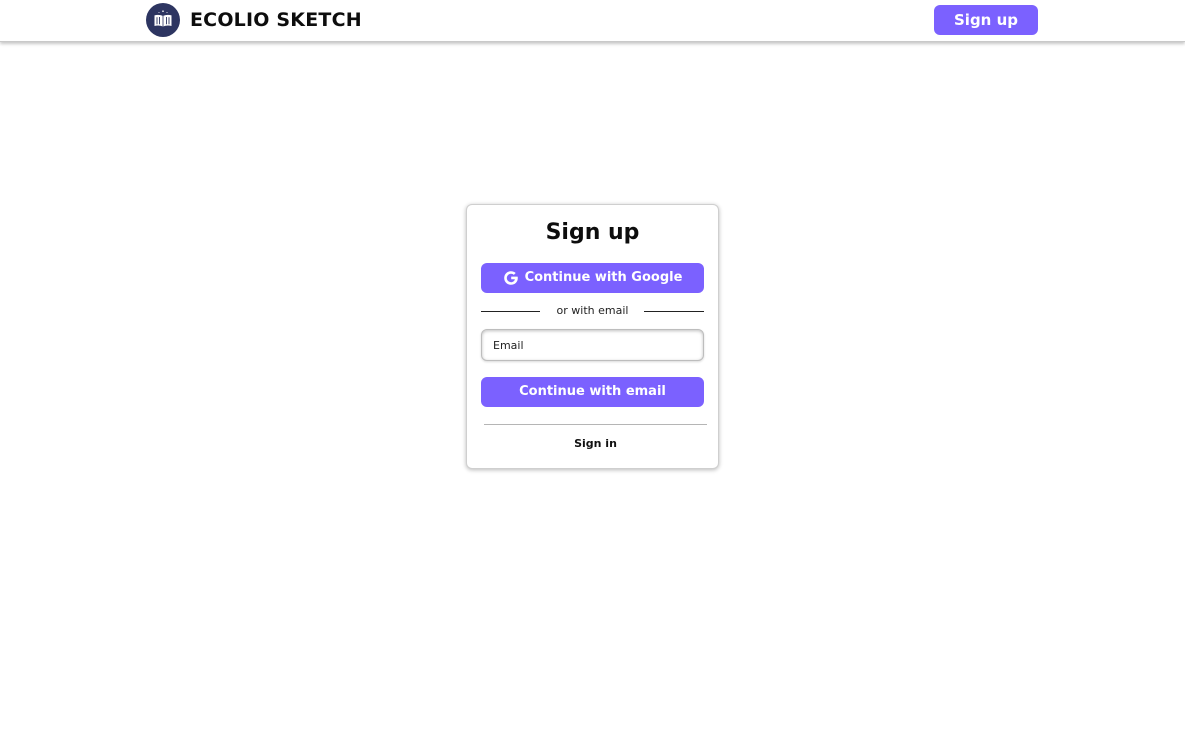 Image resolution: width=1185 pixels, height=741 pixels. Describe the element at coordinates (595, 444) in the screenshot. I see `signin-link: Sign in` at that location.